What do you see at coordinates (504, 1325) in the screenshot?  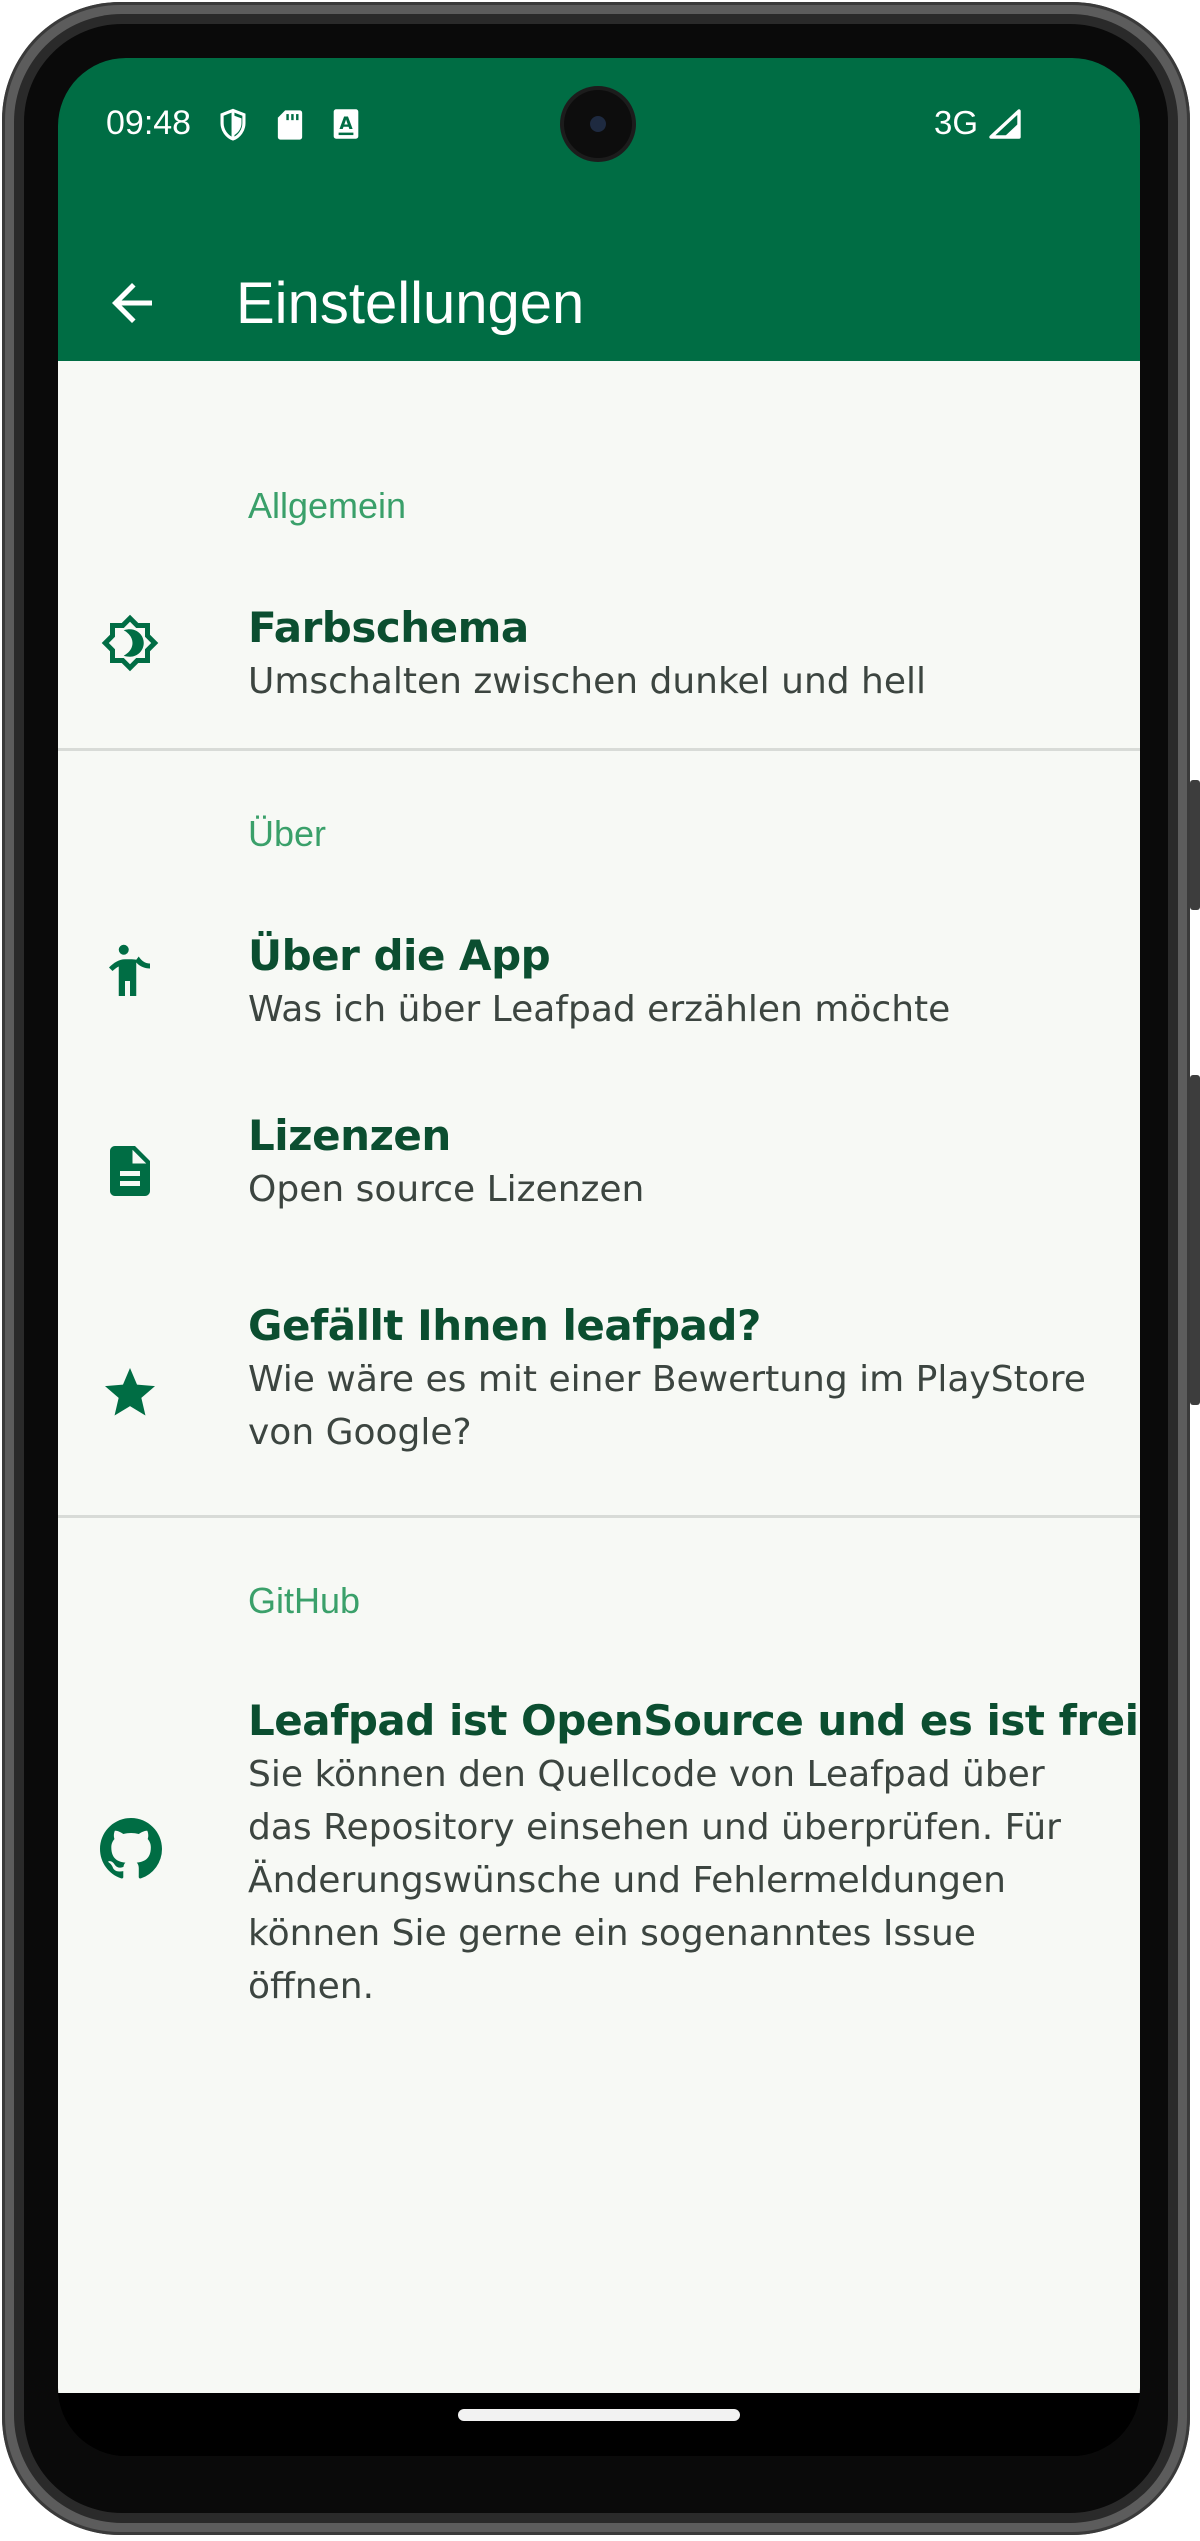 I see `pref-title: Gefällt Ihnen leafpad?` at bounding box center [504, 1325].